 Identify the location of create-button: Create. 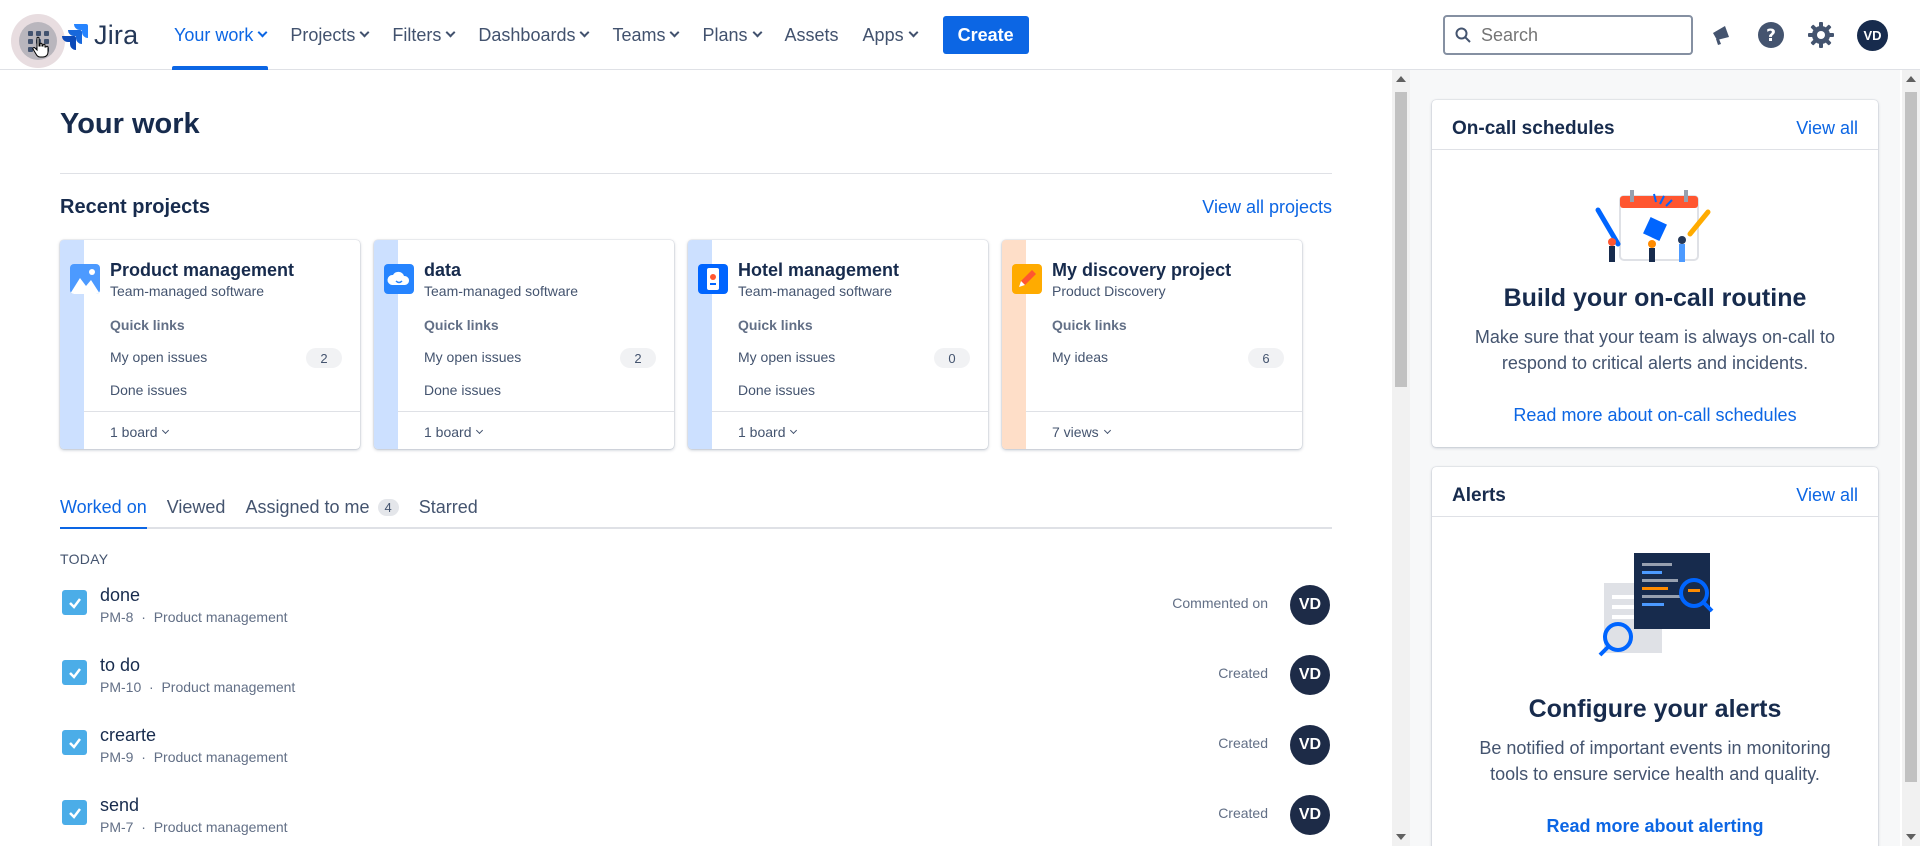
(985, 35).